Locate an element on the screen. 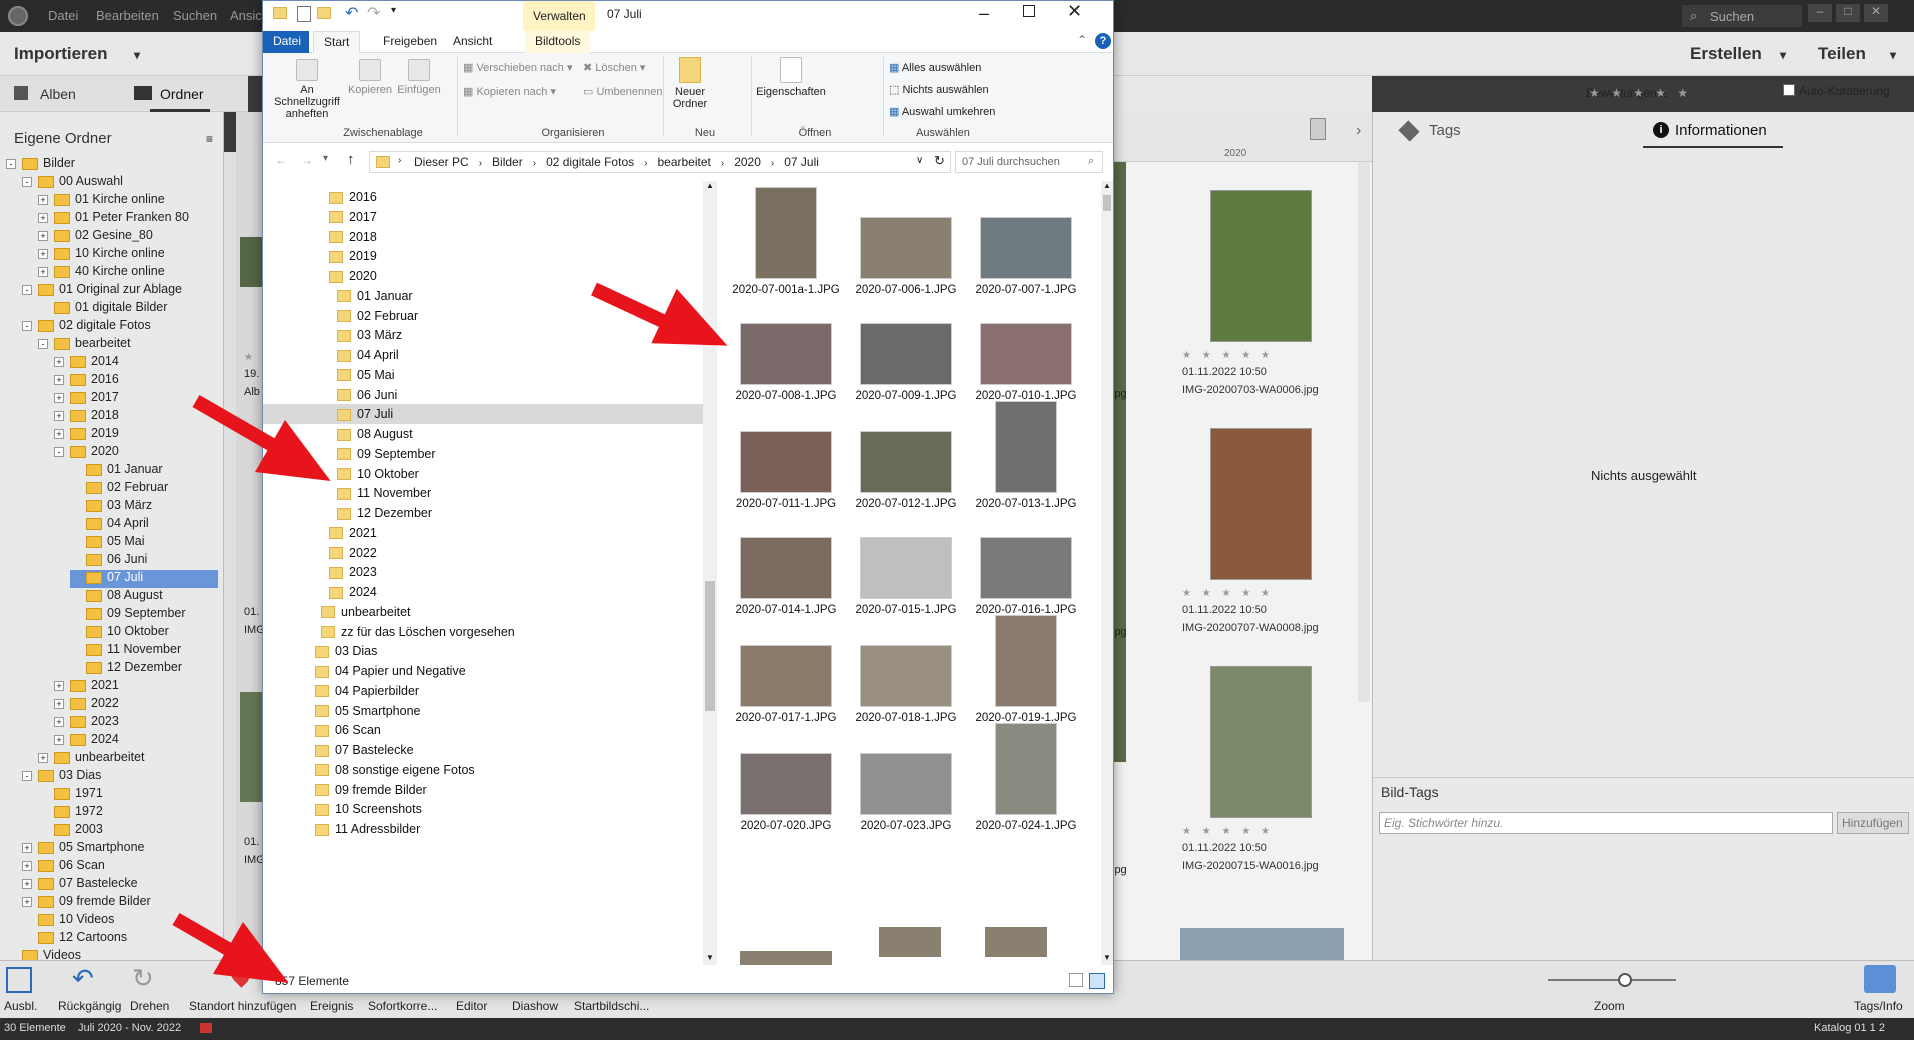  large-icons-view-icon is located at coordinates (1097, 981).